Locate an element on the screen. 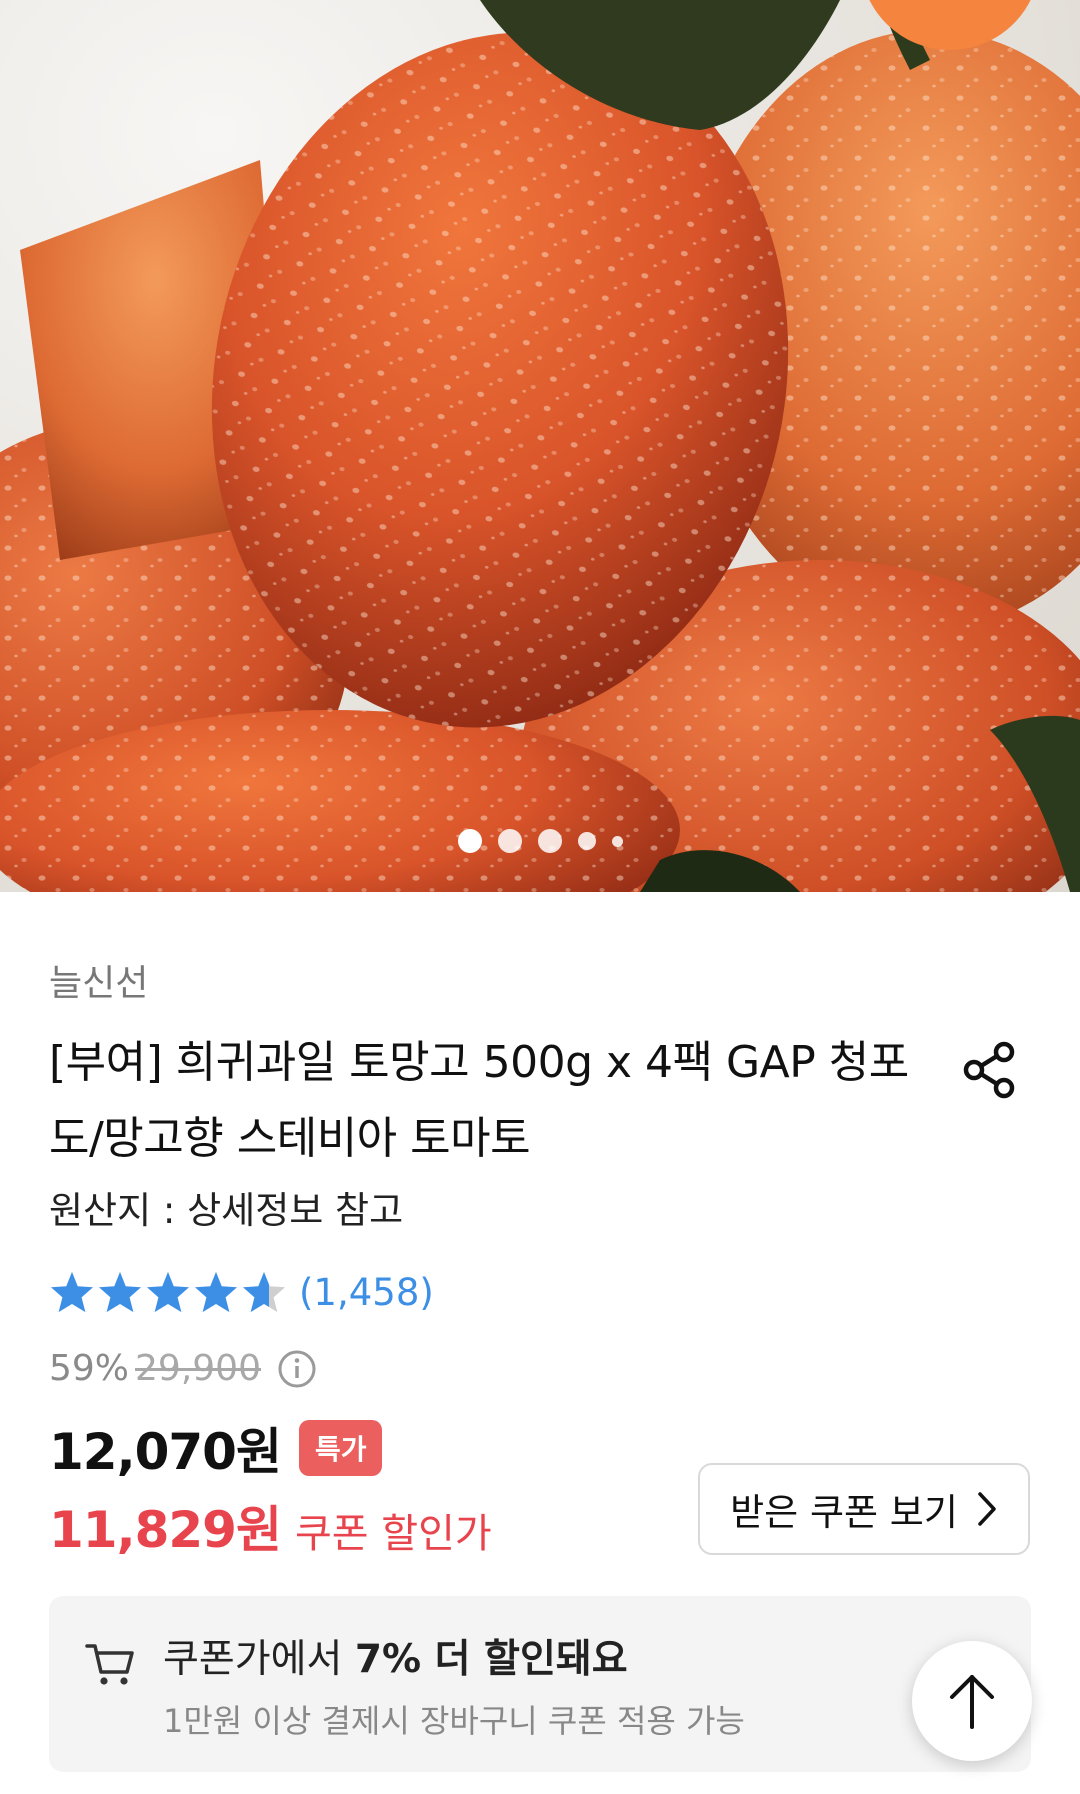 This screenshot has width=1080, height=1794. star-half-icon is located at coordinates (264, 1292).